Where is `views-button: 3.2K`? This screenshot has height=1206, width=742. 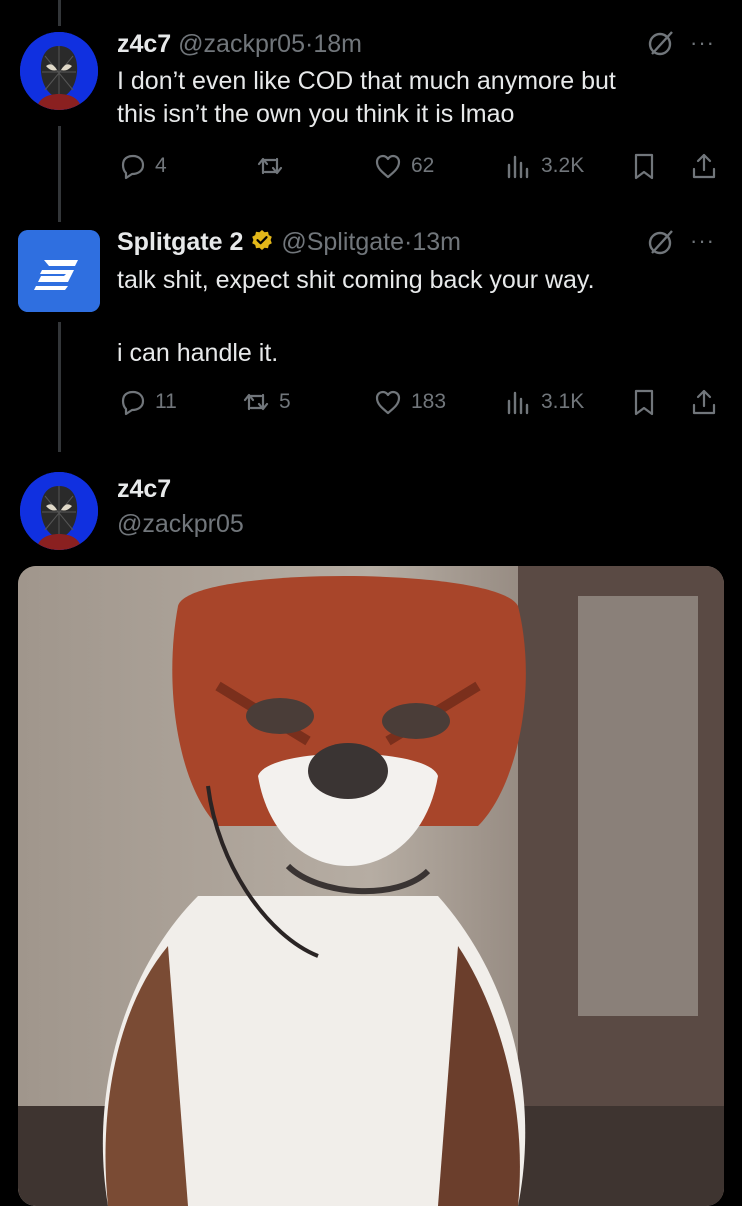 views-button: 3.2K is located at coordinates (543, 166).